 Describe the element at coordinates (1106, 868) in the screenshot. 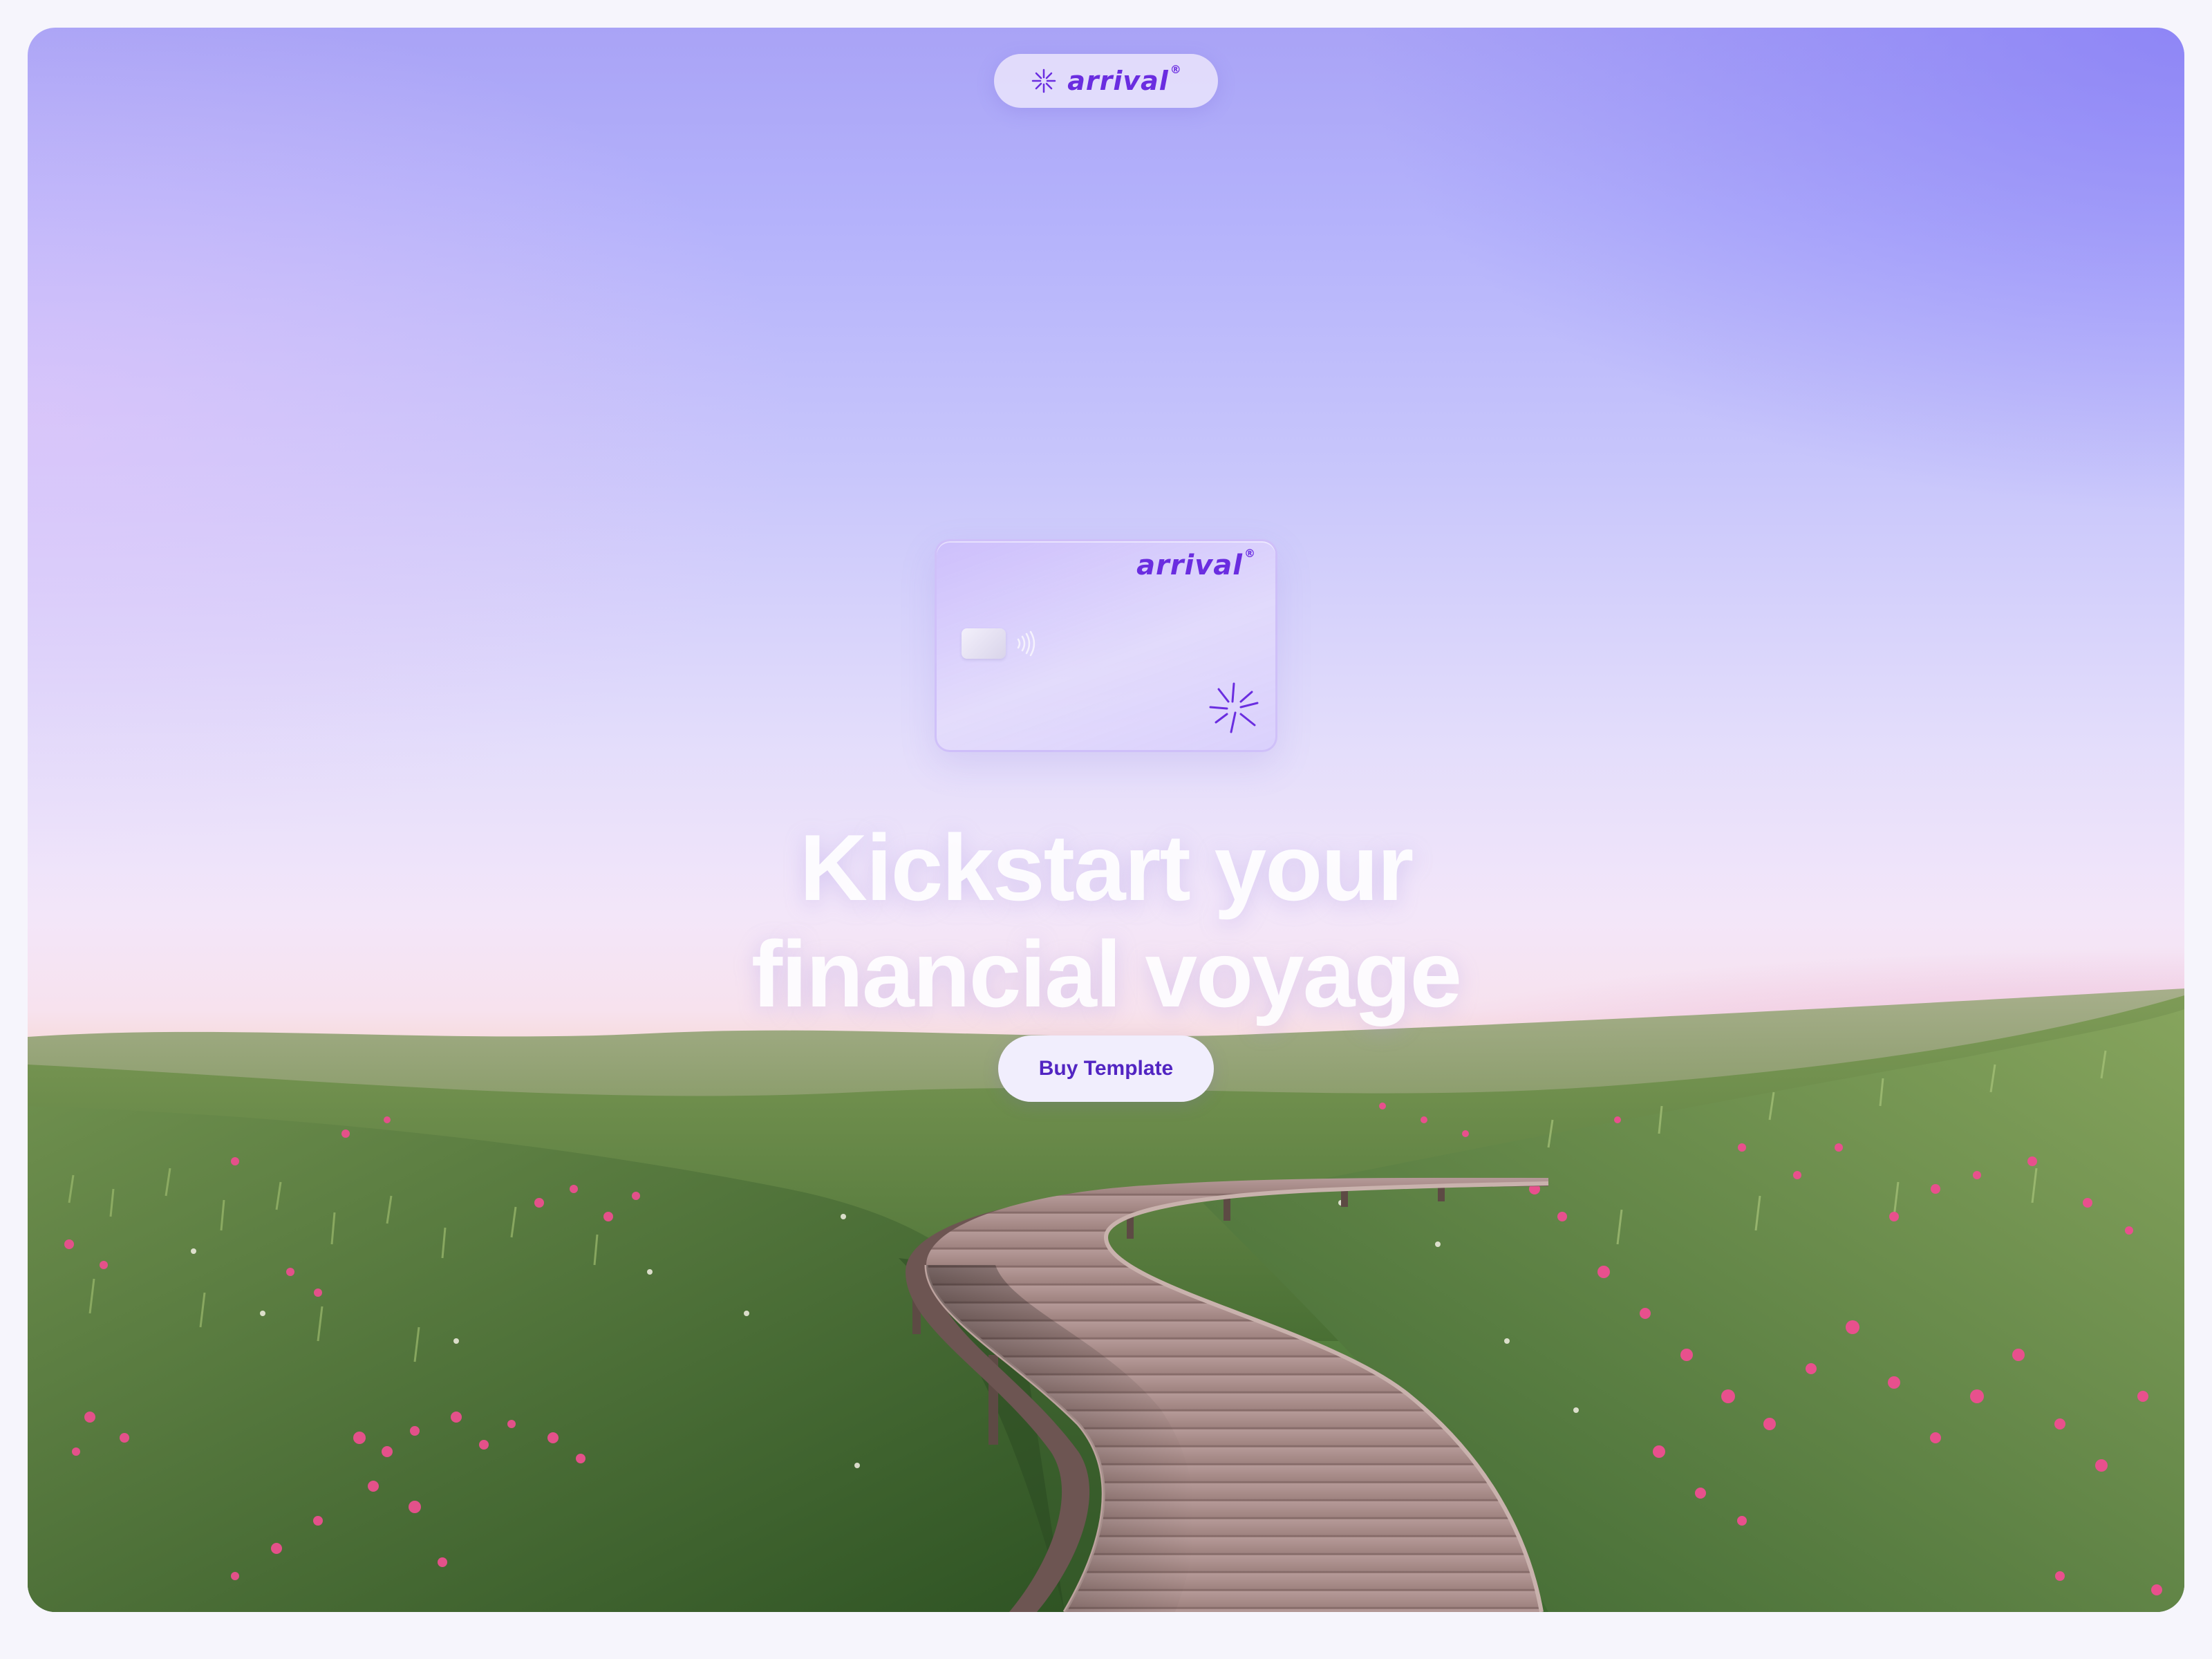

I see `hero-headline-line-1: Kickstart your` at that location.